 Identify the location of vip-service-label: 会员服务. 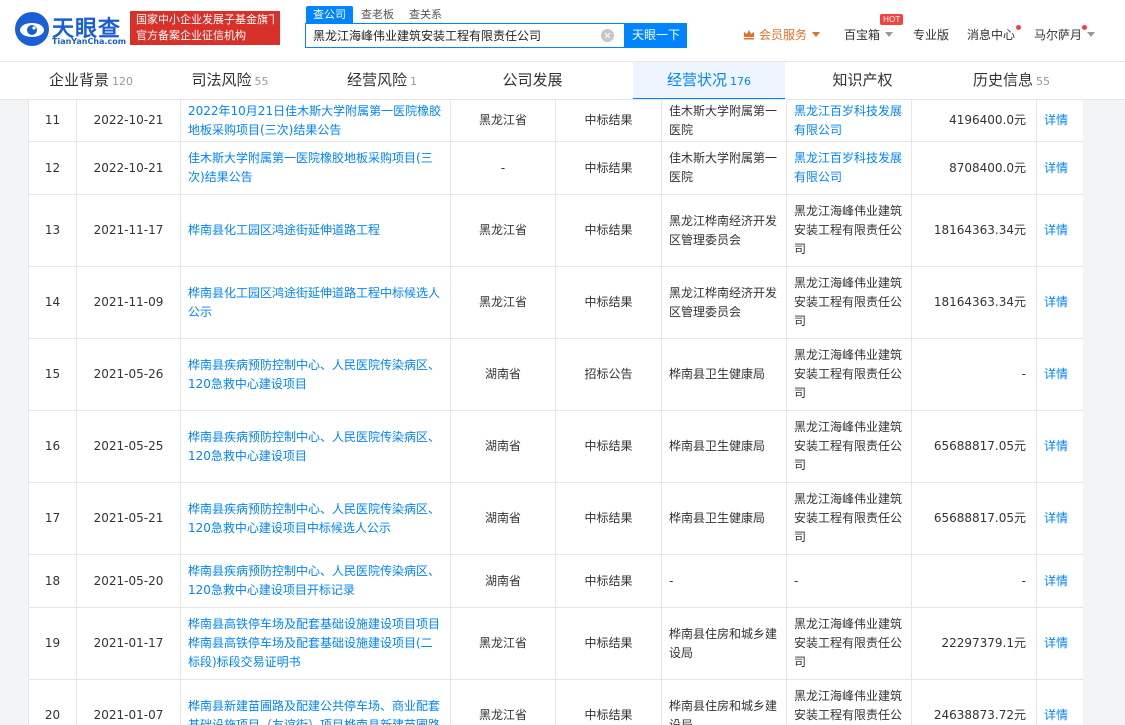
(783, 35).